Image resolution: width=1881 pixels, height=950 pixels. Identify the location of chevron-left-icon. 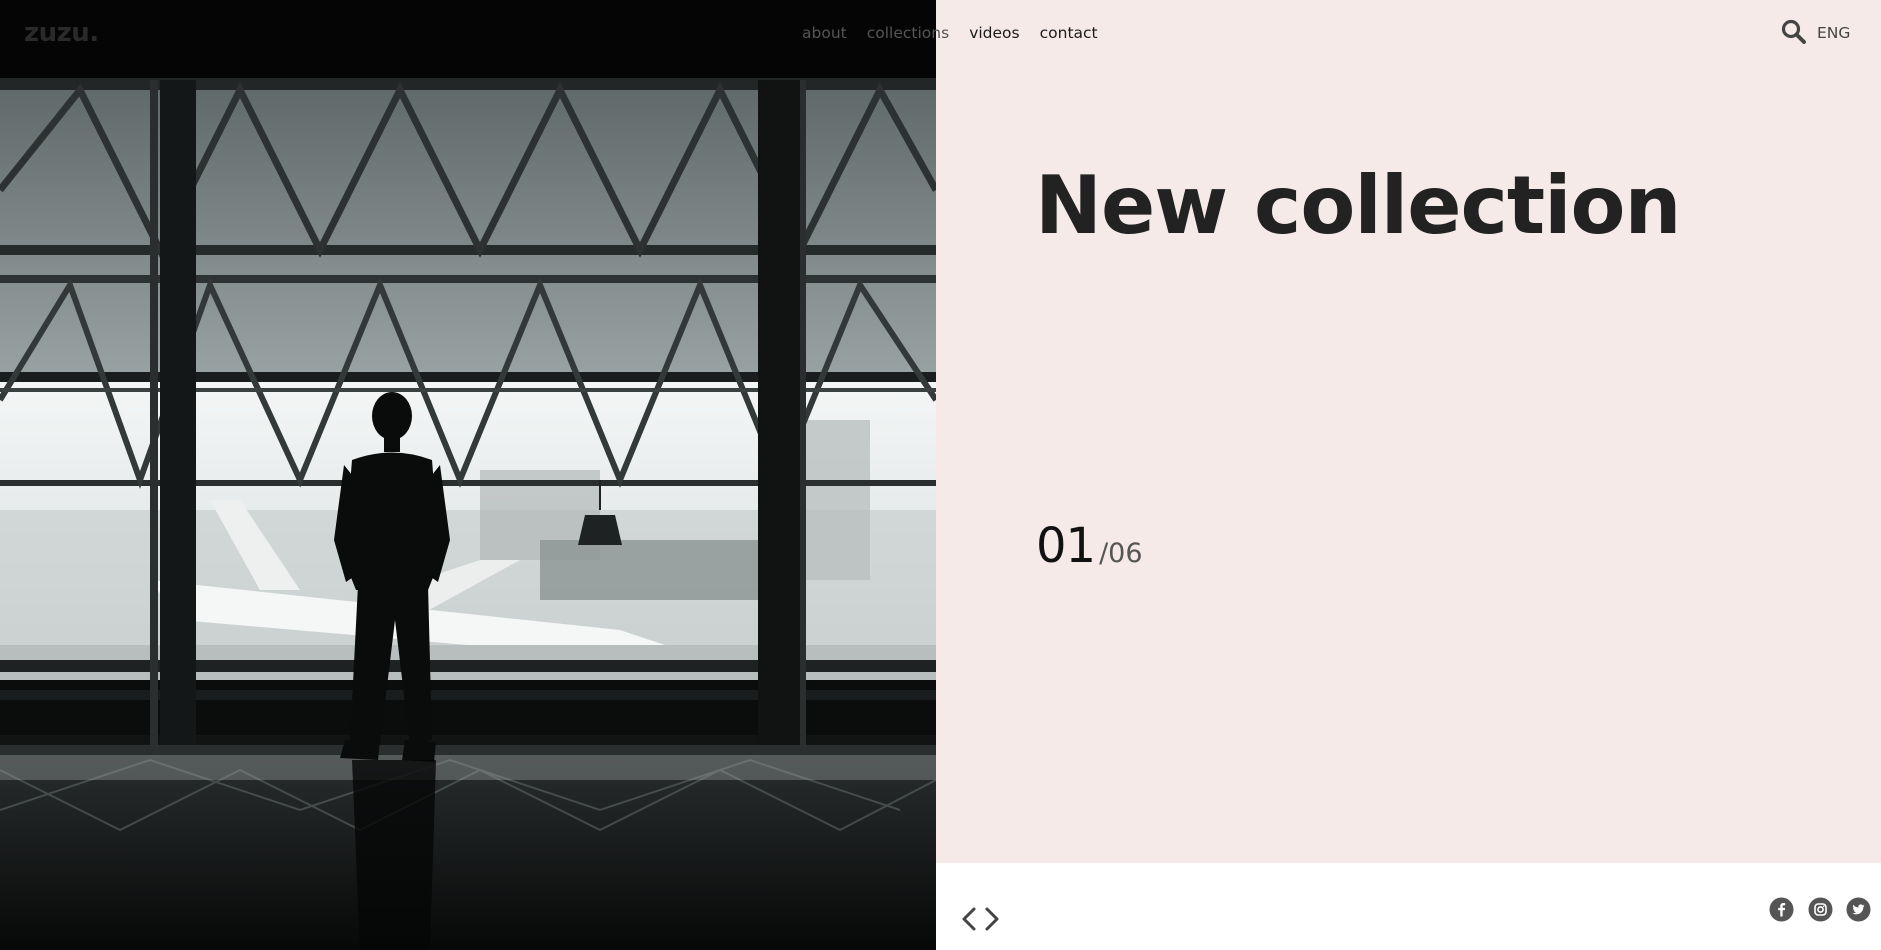
(969, 919).